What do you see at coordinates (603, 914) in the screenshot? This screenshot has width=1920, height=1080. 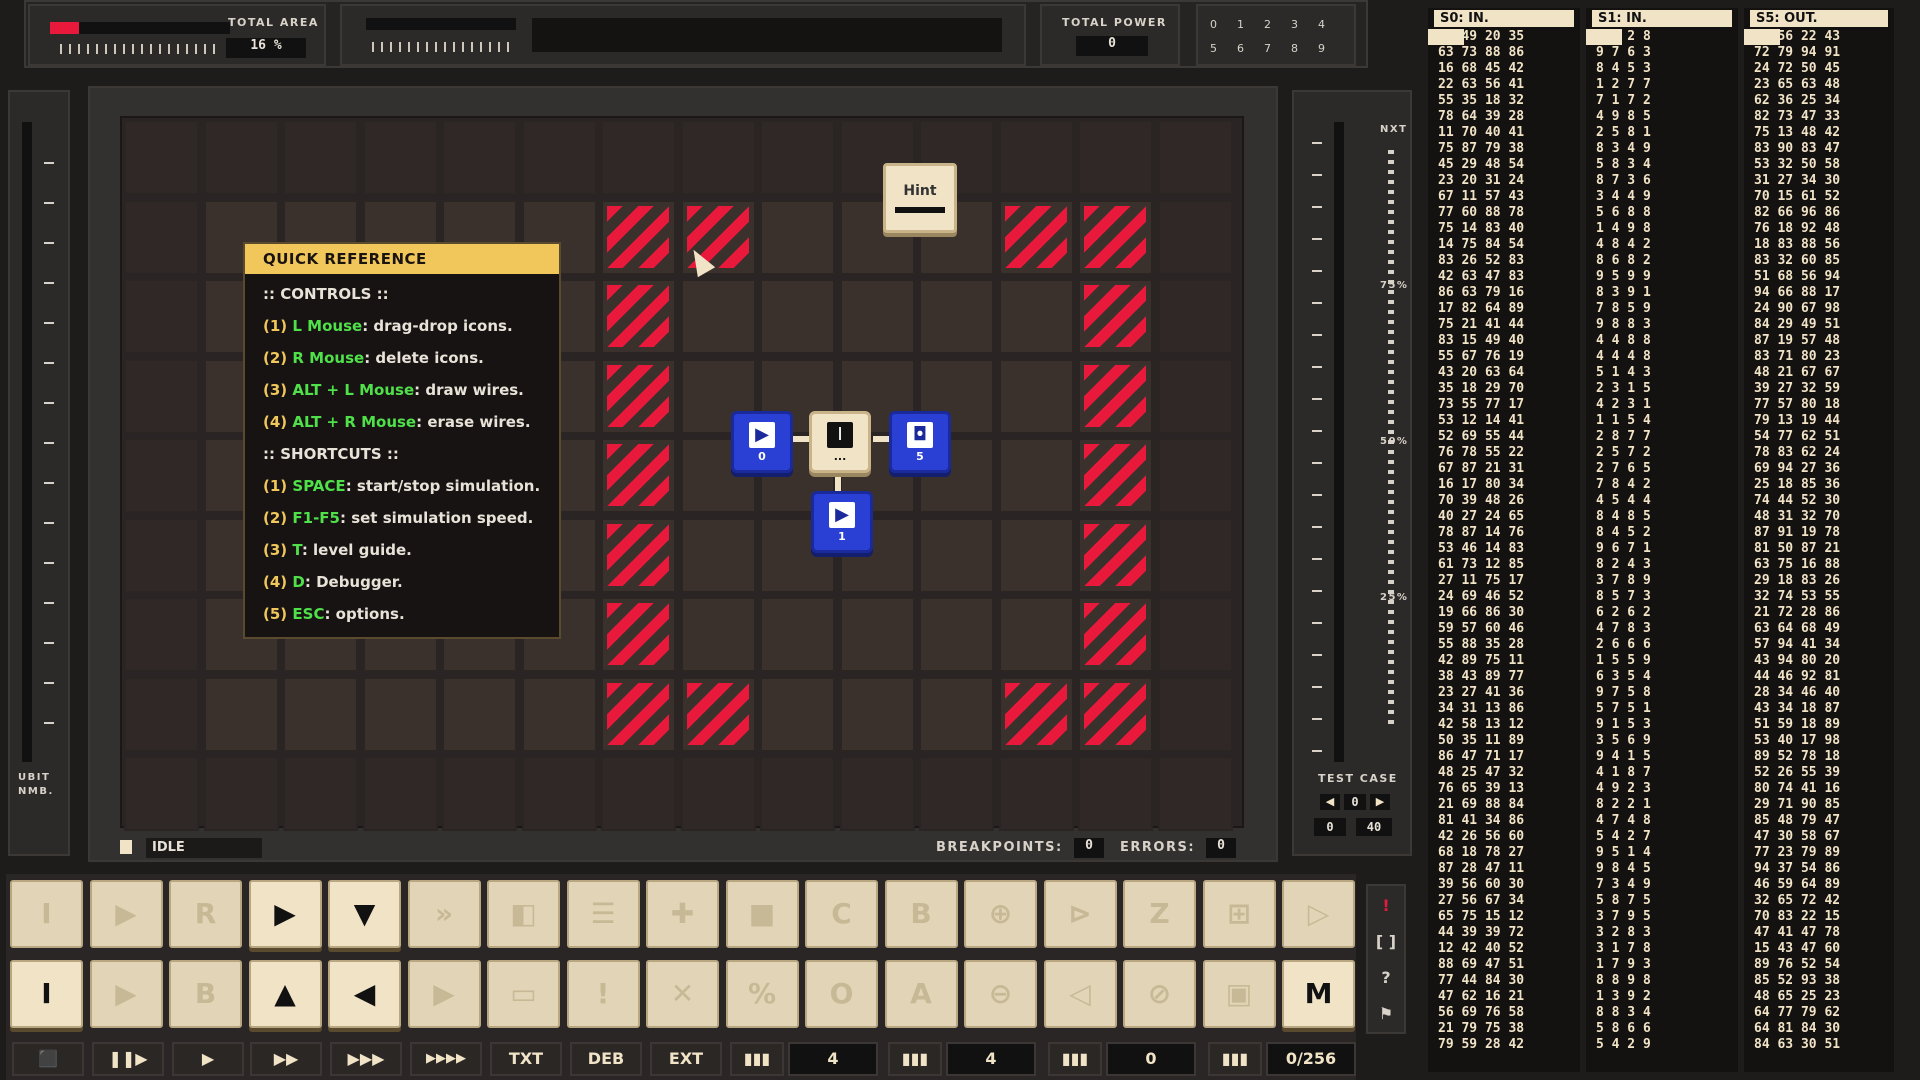 I see `palette-component-button: ☰` at bounding box center [603, 914].